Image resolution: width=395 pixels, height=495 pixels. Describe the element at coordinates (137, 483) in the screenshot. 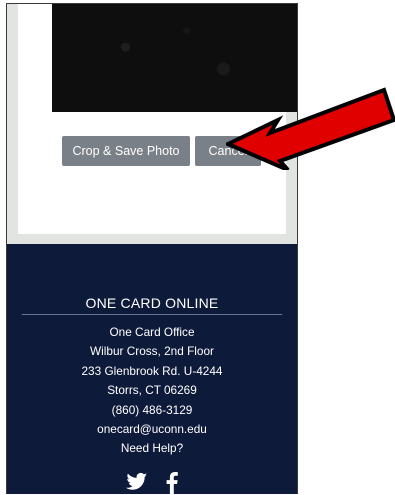

I see `twitter-icon` at that location.